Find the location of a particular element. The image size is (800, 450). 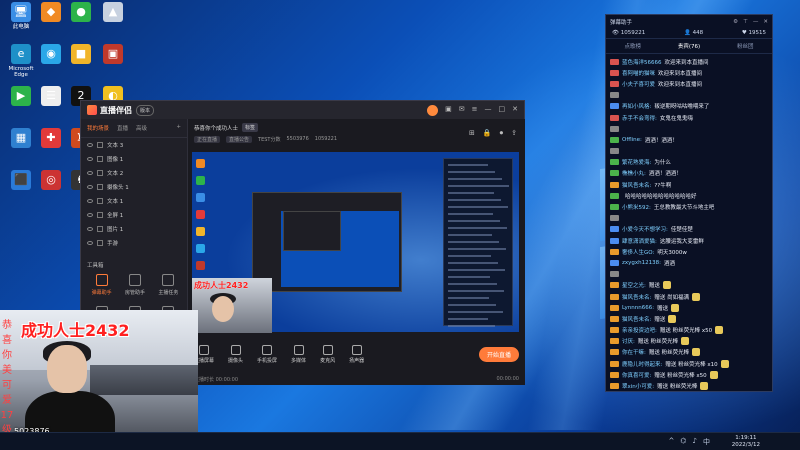

network-icon: ⌬ is located at coordinates (683, 442).